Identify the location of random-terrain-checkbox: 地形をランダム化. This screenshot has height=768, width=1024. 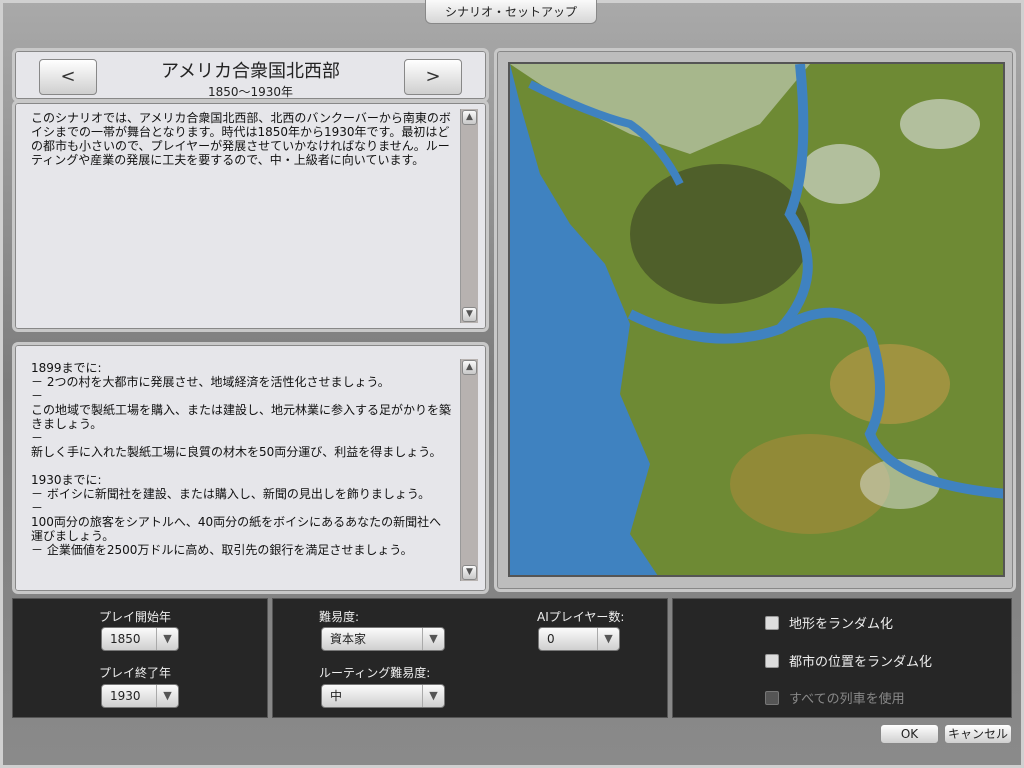
(829, 622).